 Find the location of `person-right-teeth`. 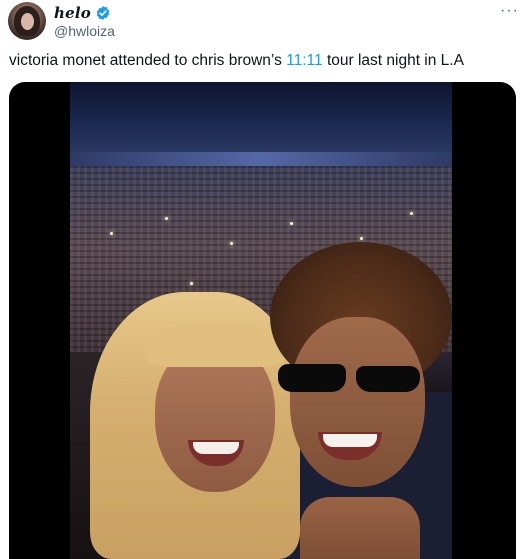

person-right-teeth is located at coordinates (350, 440).